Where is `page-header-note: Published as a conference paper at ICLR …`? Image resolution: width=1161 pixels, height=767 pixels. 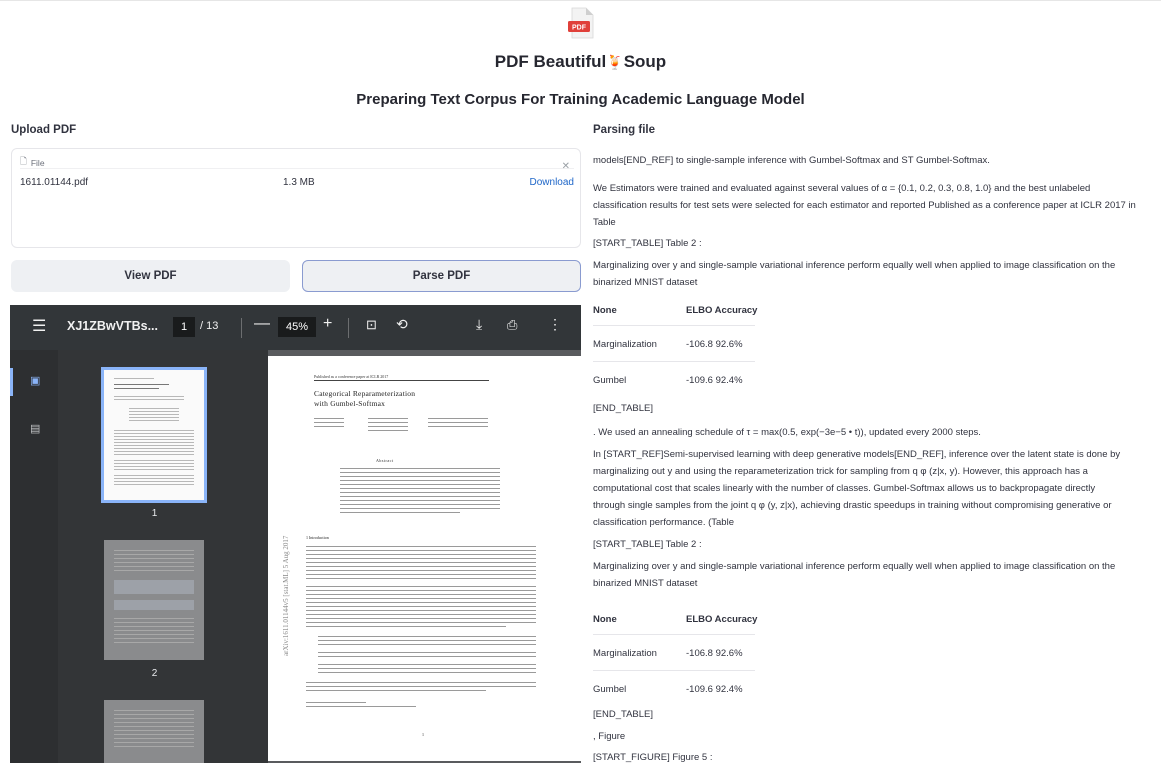 page-header-note: Published as a conference paper at ICLR … is located at coordinates (351, 376).